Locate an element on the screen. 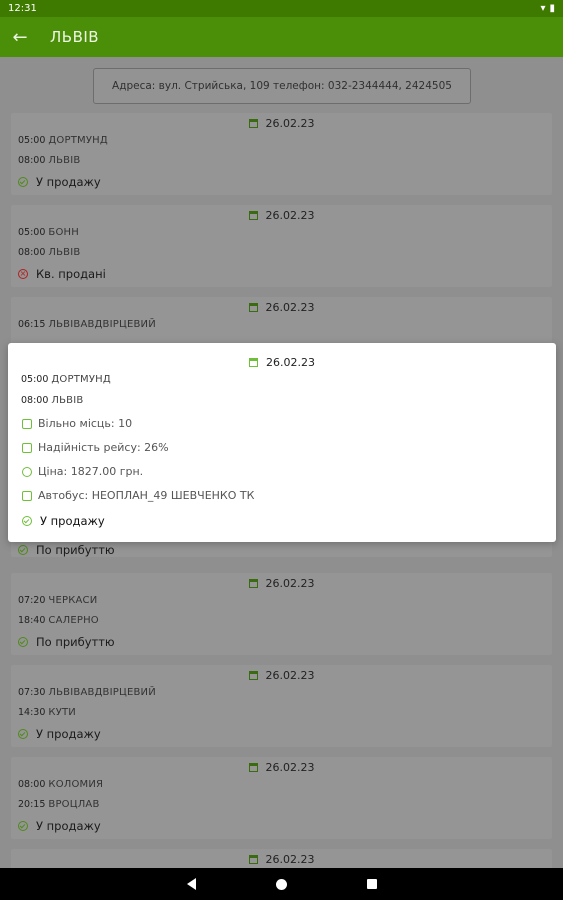  seat-icon is located at coordinates (27, 423).